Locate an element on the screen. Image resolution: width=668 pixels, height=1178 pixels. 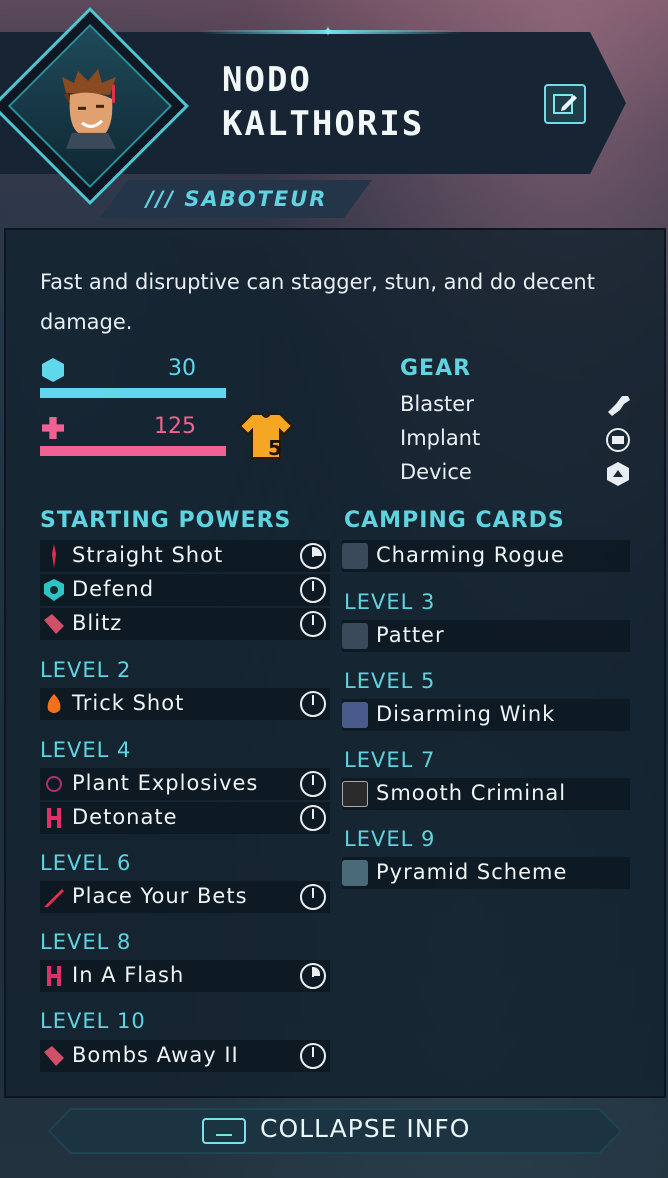
card-disarming-wink: Disarming Wink is located at coordinates (486, 715).